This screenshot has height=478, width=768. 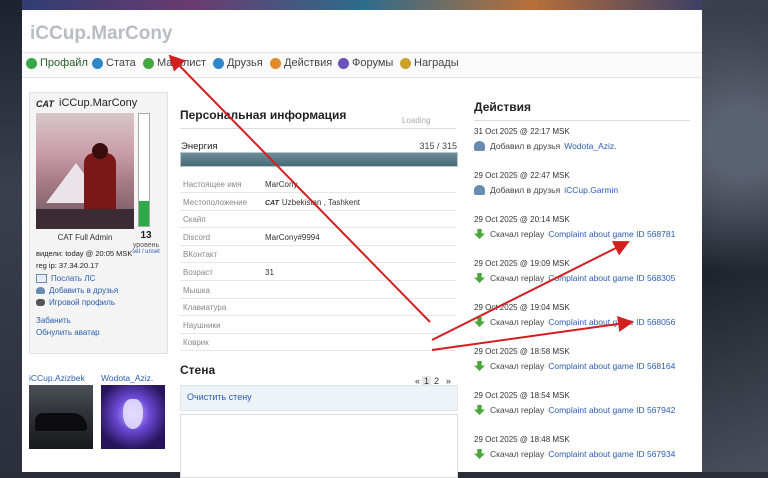 What do you see at coordinates (318, 307) in the screenshot?
I see `info-row: Клавиатура` at bounding box center [318, 307].